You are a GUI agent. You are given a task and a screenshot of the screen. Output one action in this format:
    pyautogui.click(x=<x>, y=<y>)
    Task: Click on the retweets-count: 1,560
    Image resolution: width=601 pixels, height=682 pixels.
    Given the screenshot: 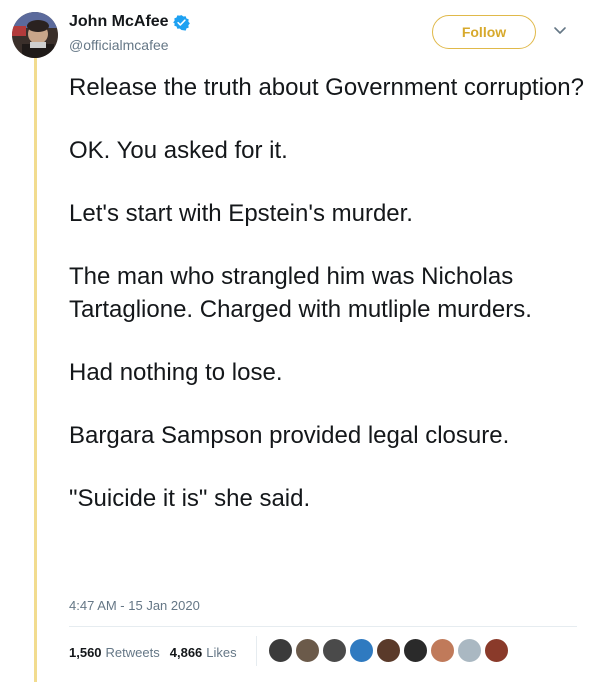 What is the action you would take?
    pyautogui.click(x=85, y=652)
    